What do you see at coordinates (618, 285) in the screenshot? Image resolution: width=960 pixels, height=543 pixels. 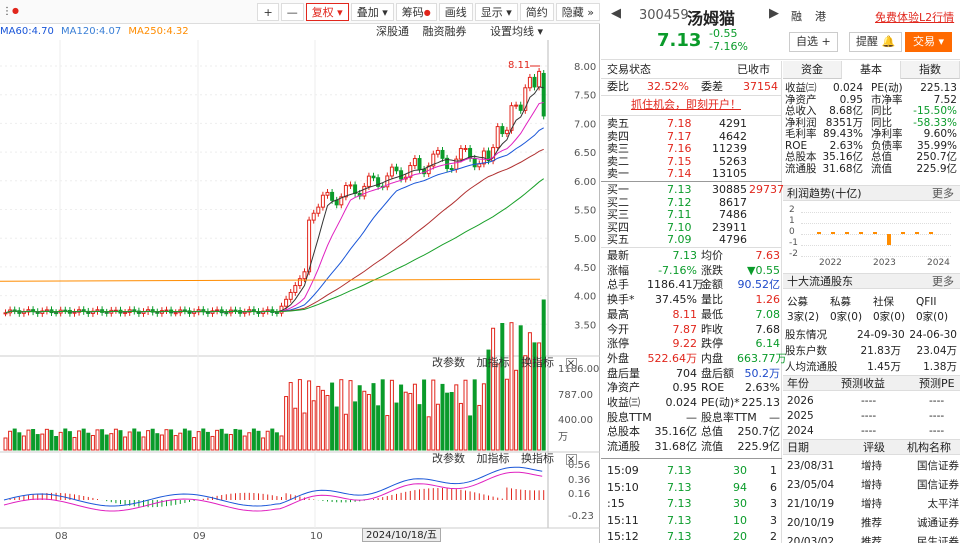 I see `stat-label: 总手` at bounding box center [618, 285].